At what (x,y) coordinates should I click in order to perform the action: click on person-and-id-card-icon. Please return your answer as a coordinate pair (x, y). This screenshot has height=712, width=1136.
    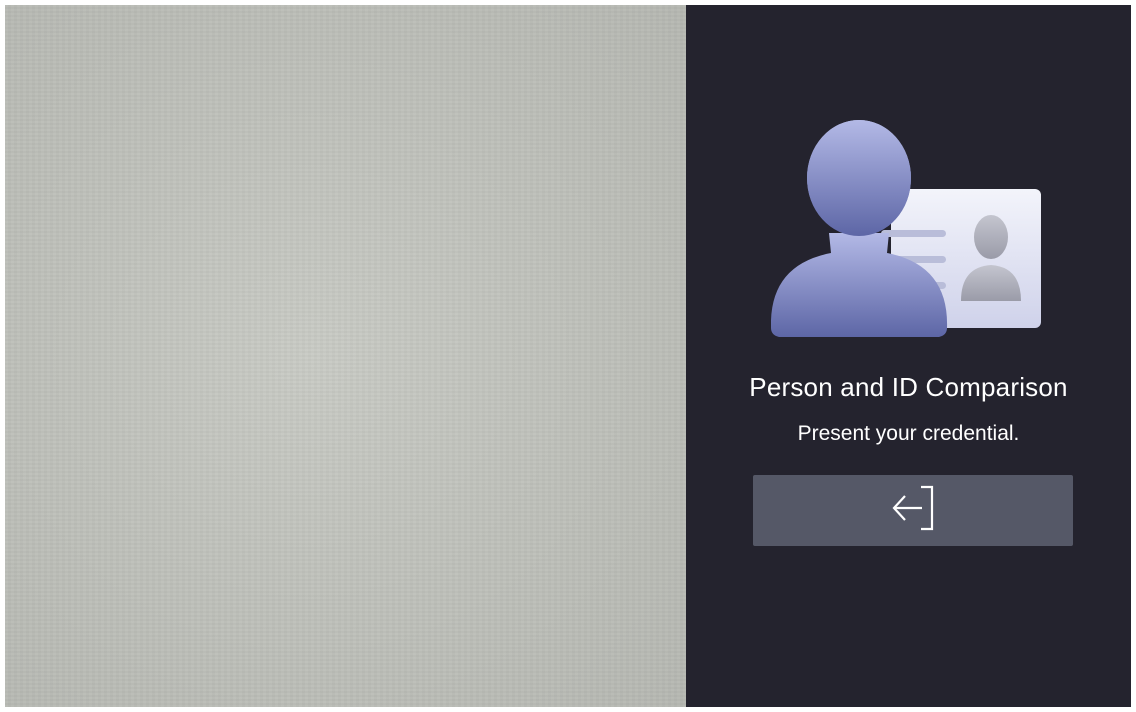
    Looking at the image, I should click on (915, 227).